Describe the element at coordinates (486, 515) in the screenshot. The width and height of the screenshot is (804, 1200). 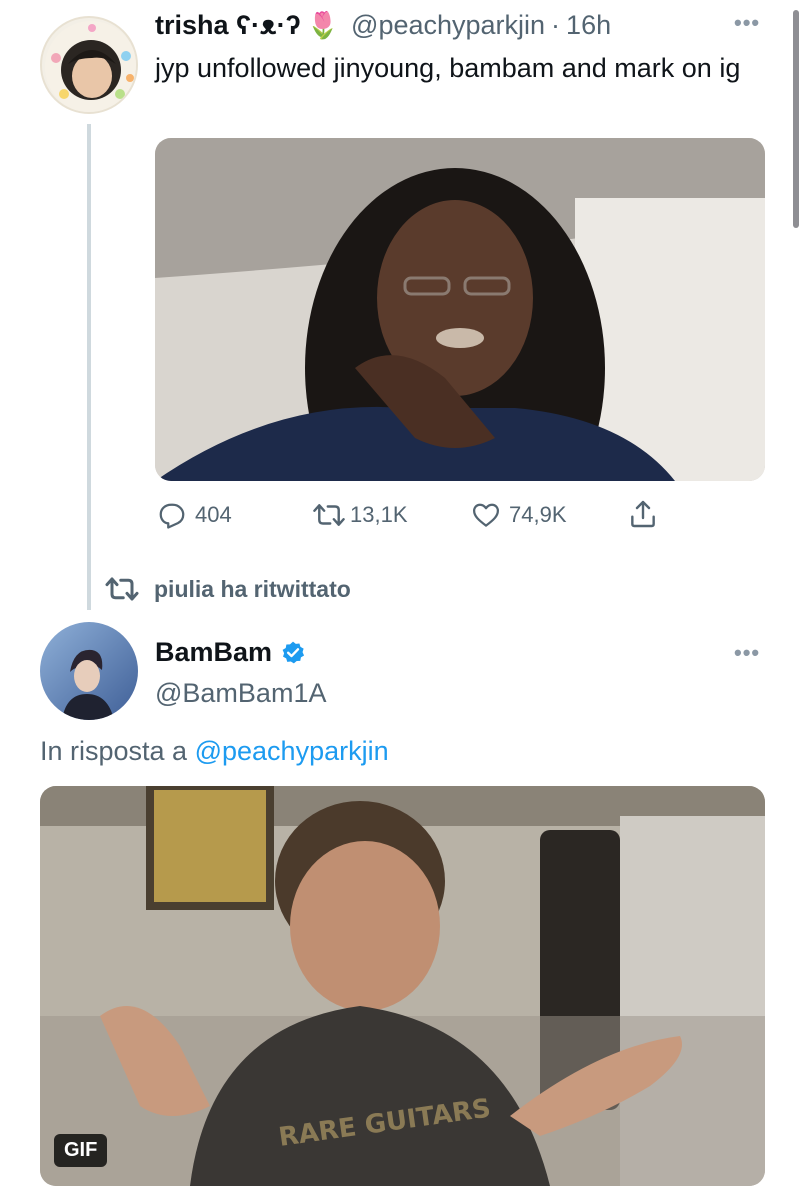
I see `like-icon` at that location.